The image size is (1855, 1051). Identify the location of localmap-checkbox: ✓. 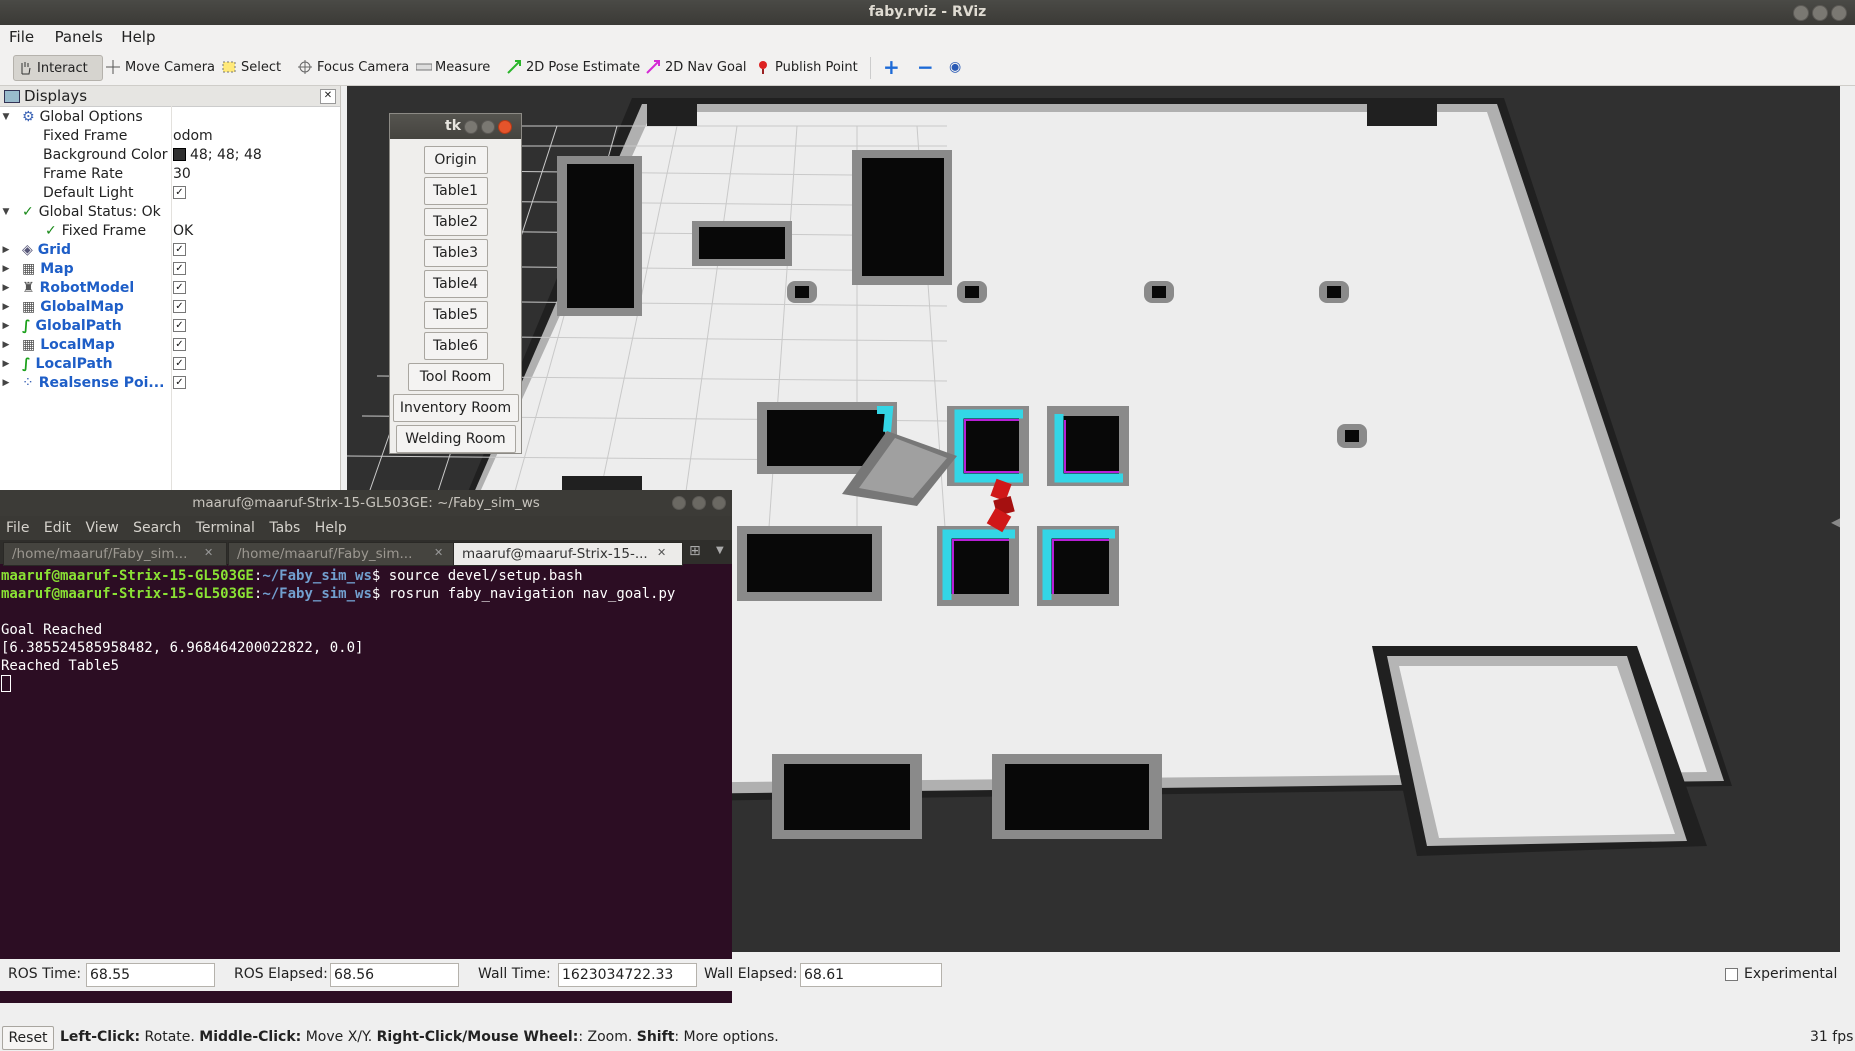
(179, 344).